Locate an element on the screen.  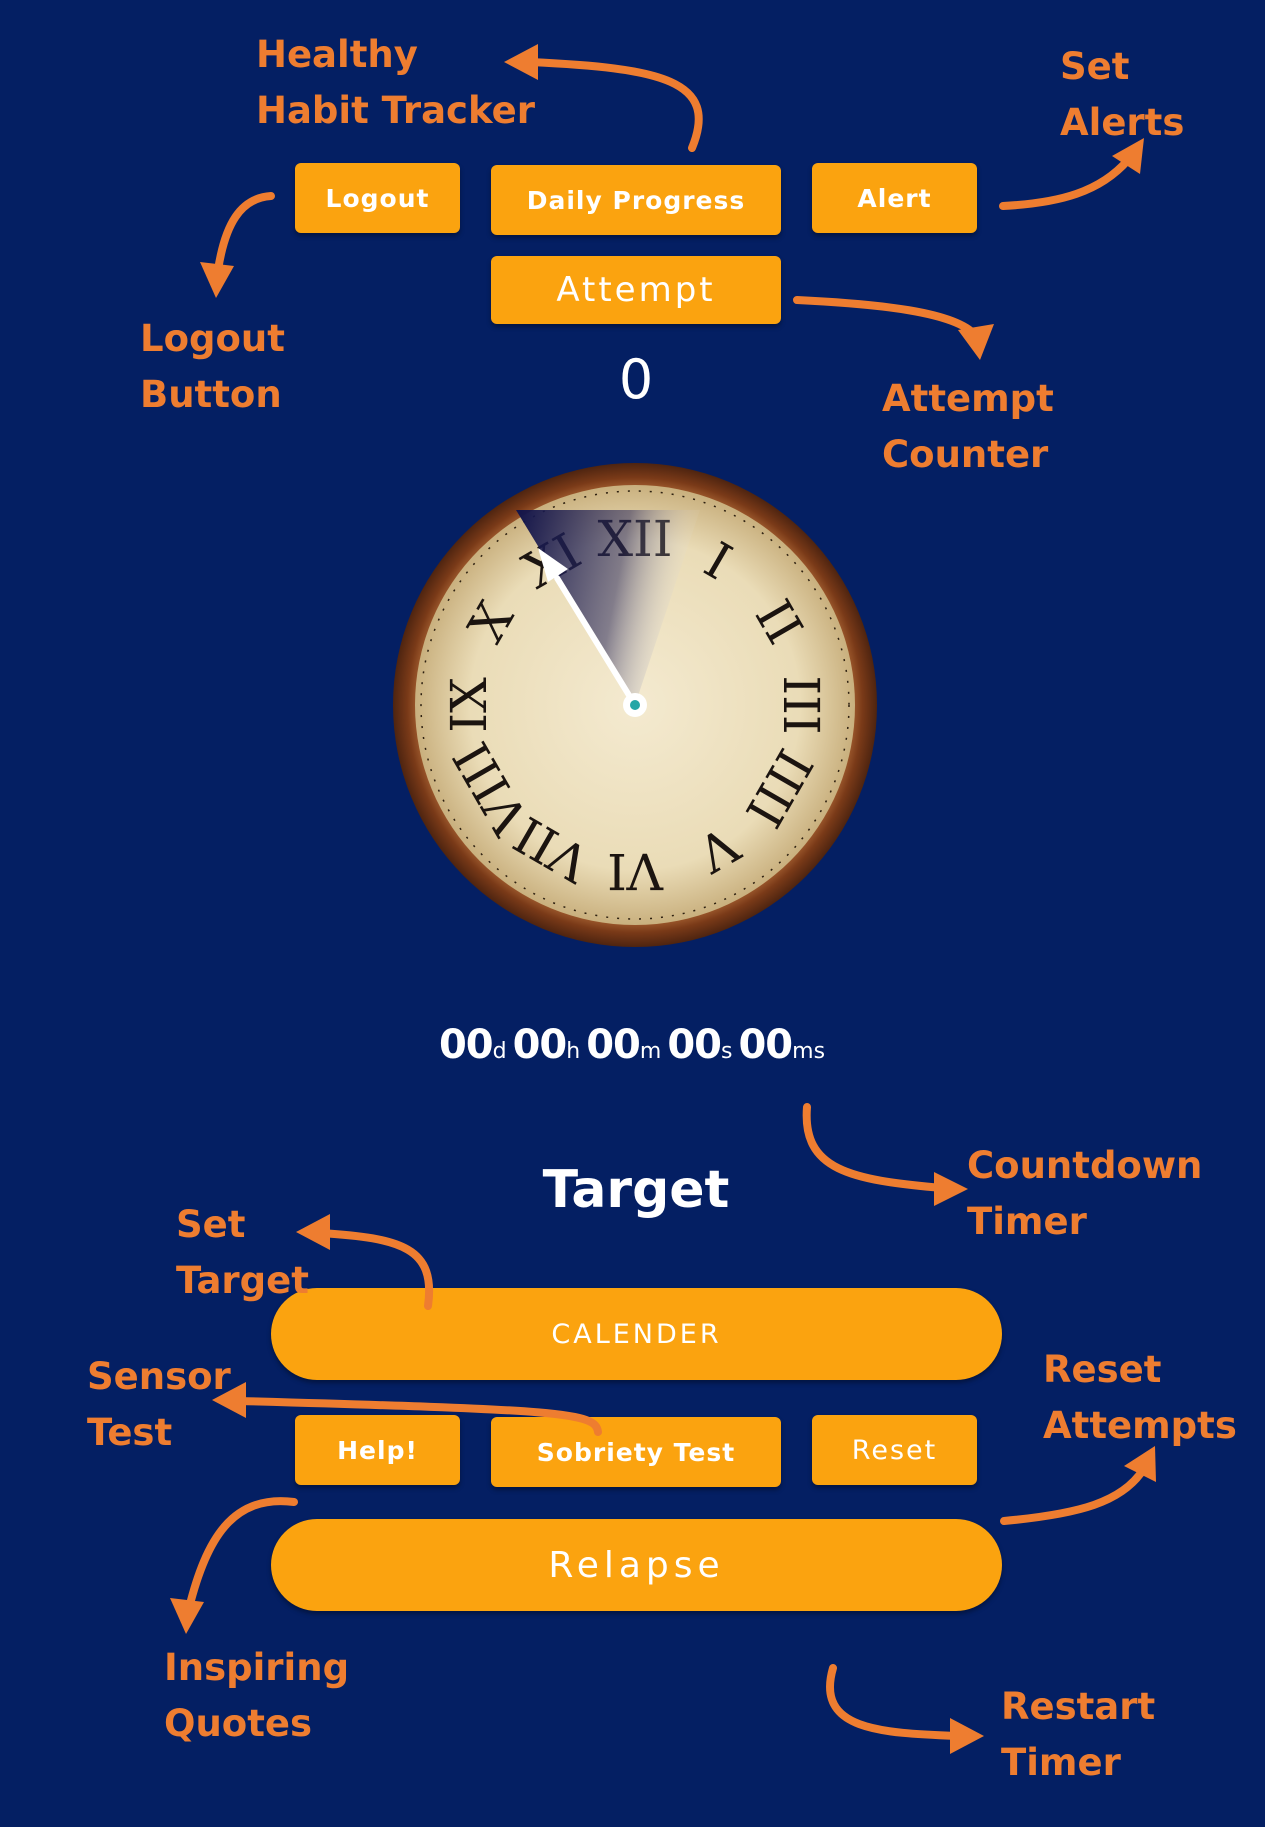
timer-millis: 00 is located at coordinates (765, 1045).